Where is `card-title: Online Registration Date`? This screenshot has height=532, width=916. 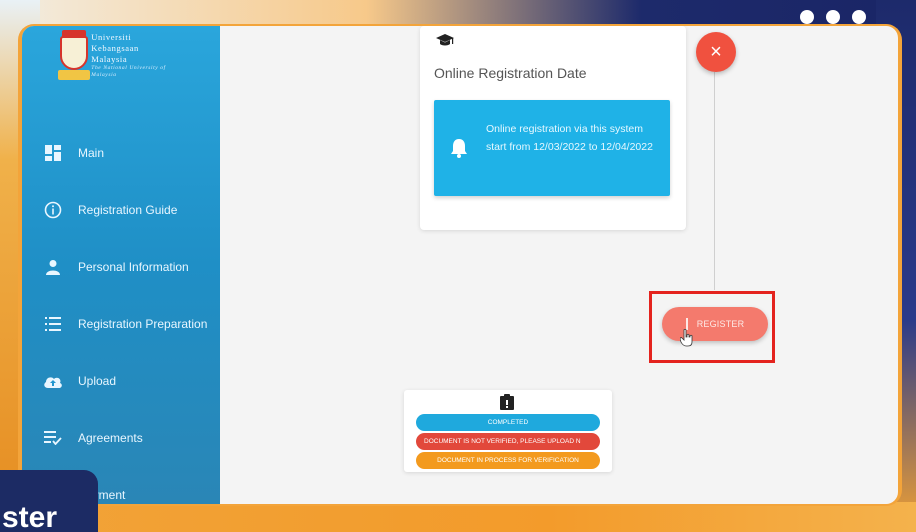 card-title: Online Registration Date is located at coordinates (510, 73).